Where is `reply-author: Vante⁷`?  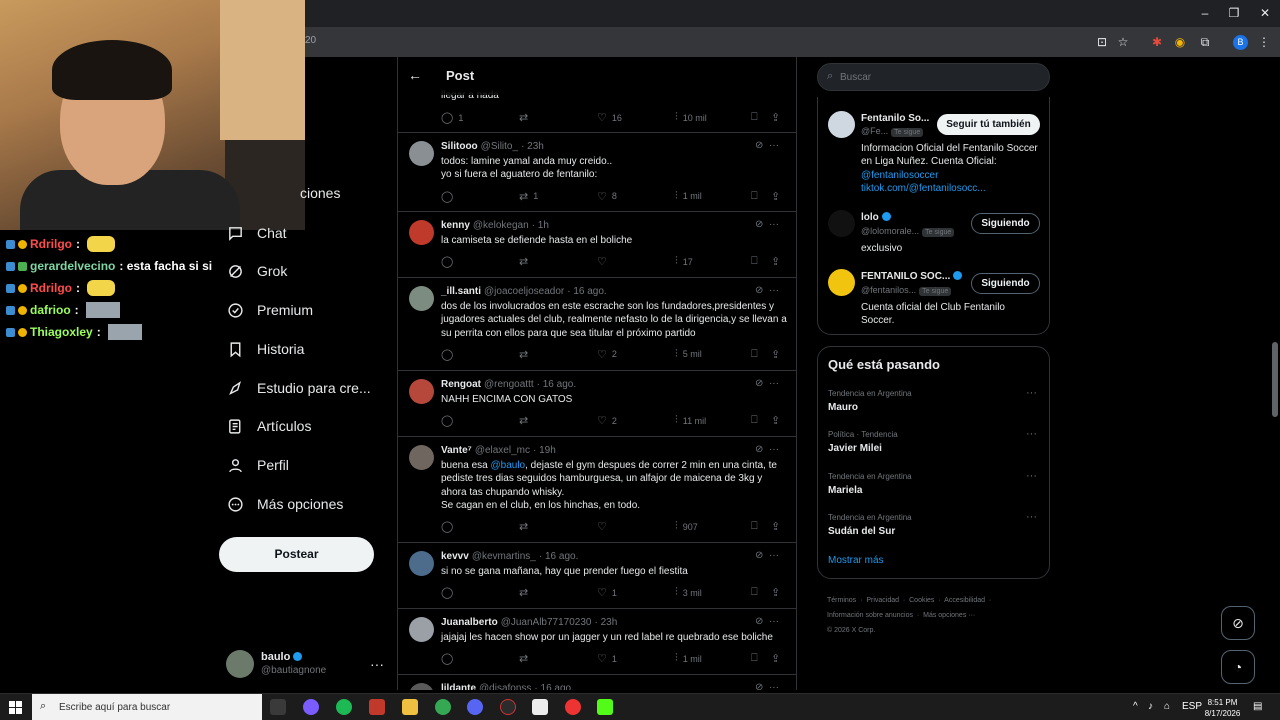 reply-author: Vante⁷ is located at coordinates (456, 450).